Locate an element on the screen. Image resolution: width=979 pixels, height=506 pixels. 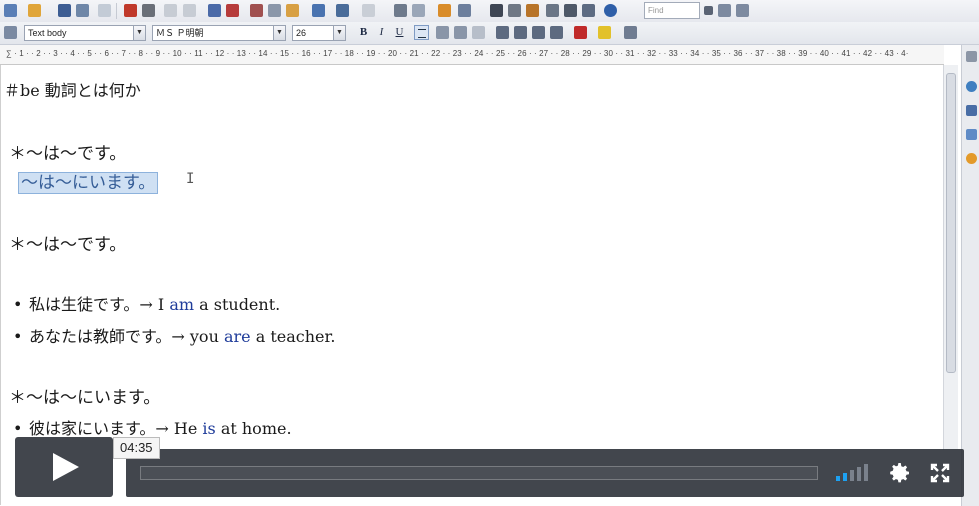
settings-gear-icon is located at coordinates (900, 473).